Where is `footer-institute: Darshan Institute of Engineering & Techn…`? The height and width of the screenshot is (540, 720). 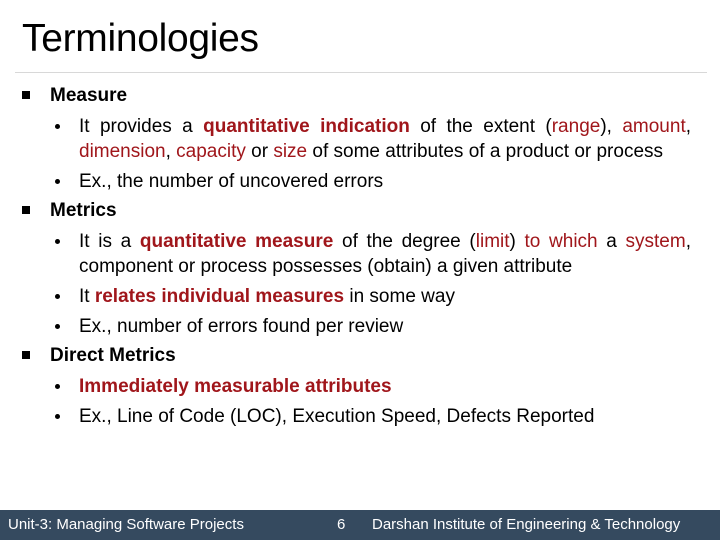 footer-institute: Darshan Institute of Engineering & Techn… is located at coordinates (526, 524).